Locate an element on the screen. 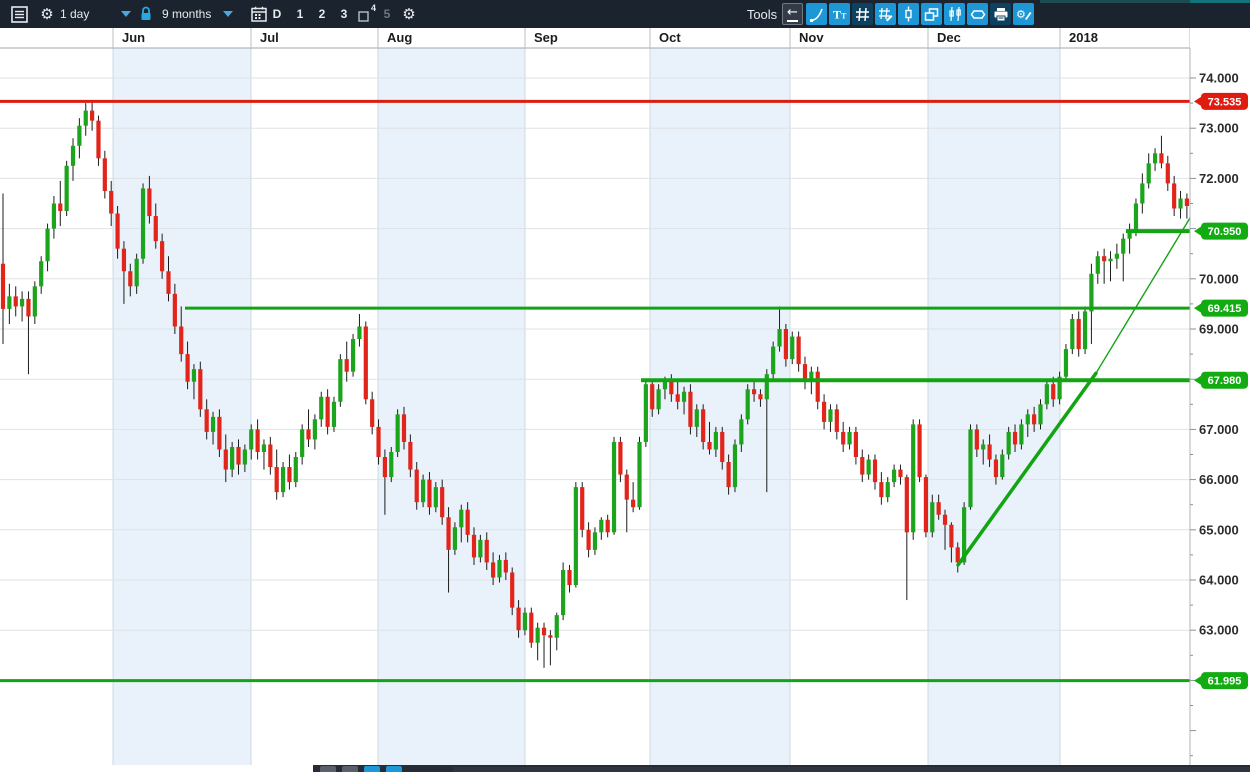  layout-3-button: 3 is located at coordinates (344, 14).